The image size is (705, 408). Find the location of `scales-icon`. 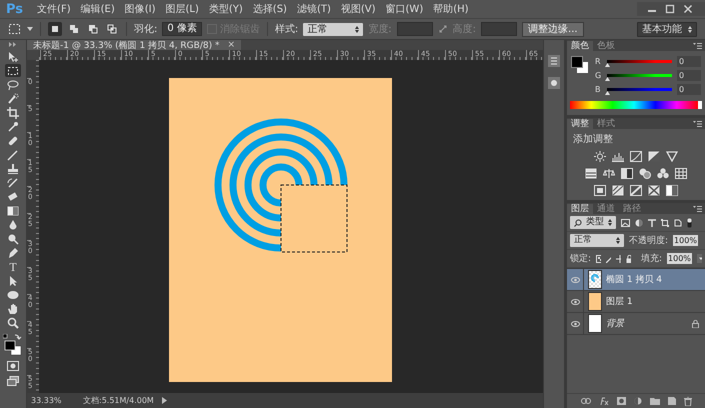

scales-icon is located at coordinates (609, 173).